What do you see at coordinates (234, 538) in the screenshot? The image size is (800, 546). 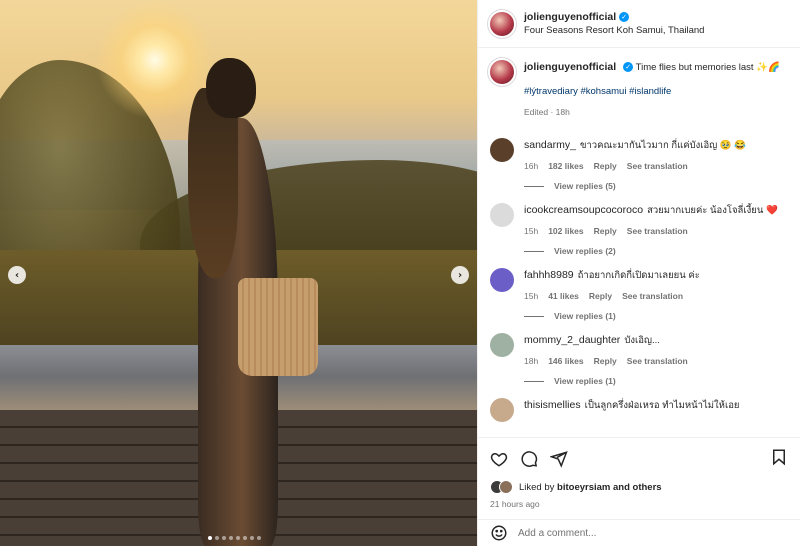 I see `carousel-dots` at bounding box center [234, 538].